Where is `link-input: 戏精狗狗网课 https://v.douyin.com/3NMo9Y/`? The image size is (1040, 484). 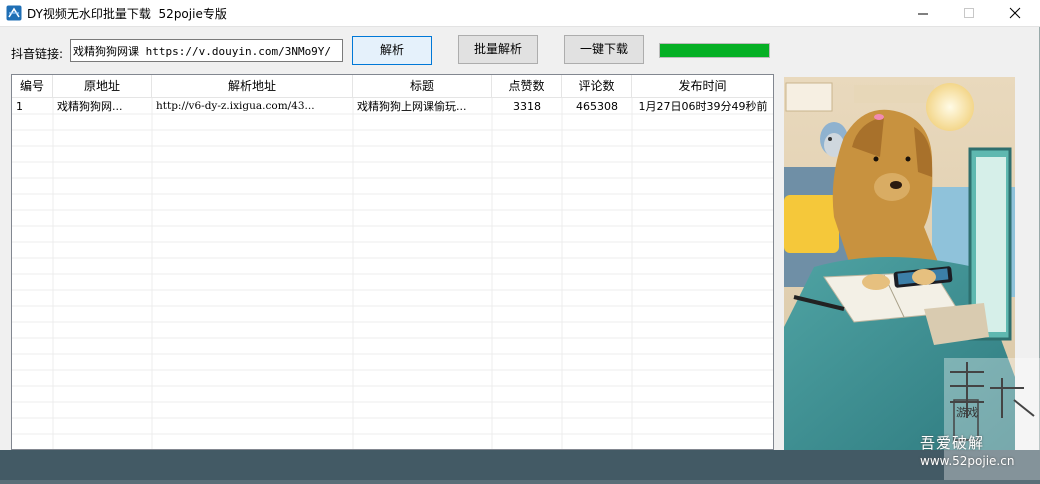 link-input: 戏精狗狗网课 https://v.douyin.com/3NMo9Y/ is located at coordinates (206, 50).